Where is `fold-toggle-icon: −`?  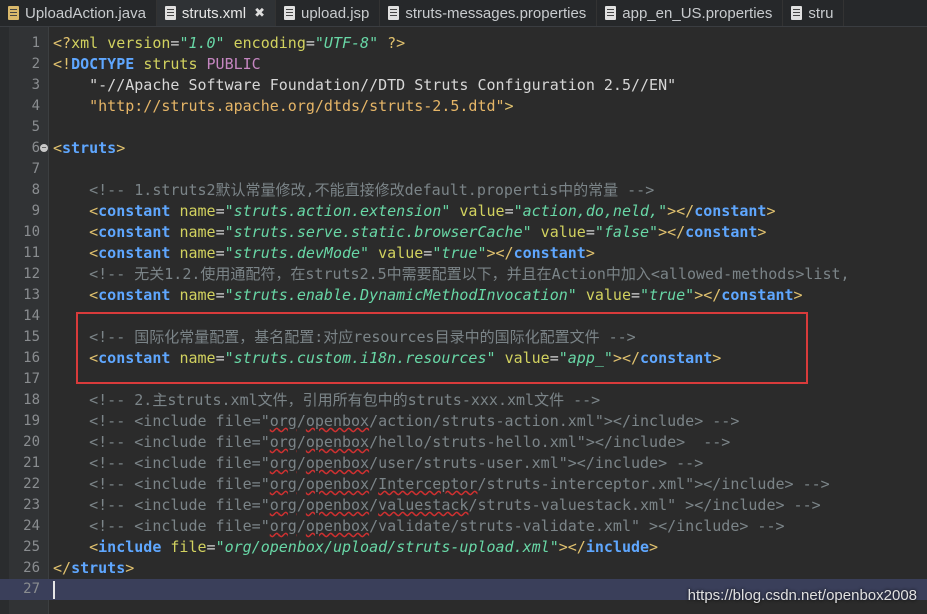
fold-toggle-icon: − is located at coordinates (44, 148).